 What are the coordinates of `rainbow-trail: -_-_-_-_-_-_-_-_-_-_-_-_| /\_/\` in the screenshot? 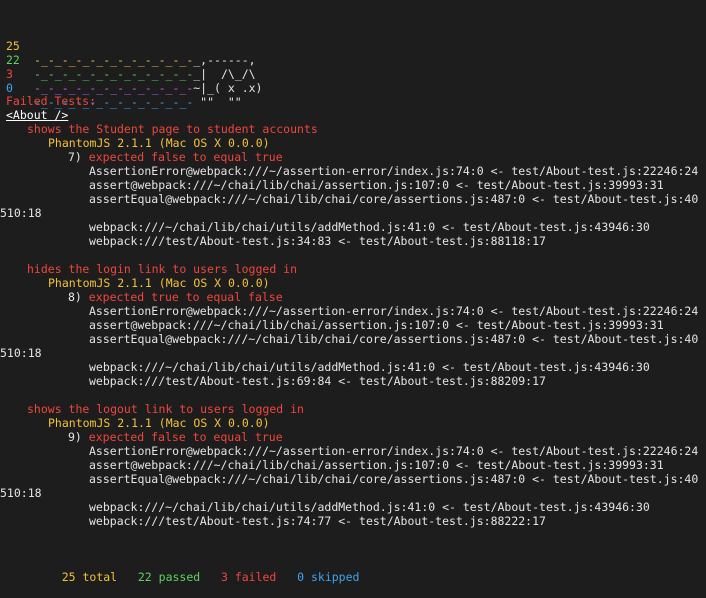 It's located at (145, 74).